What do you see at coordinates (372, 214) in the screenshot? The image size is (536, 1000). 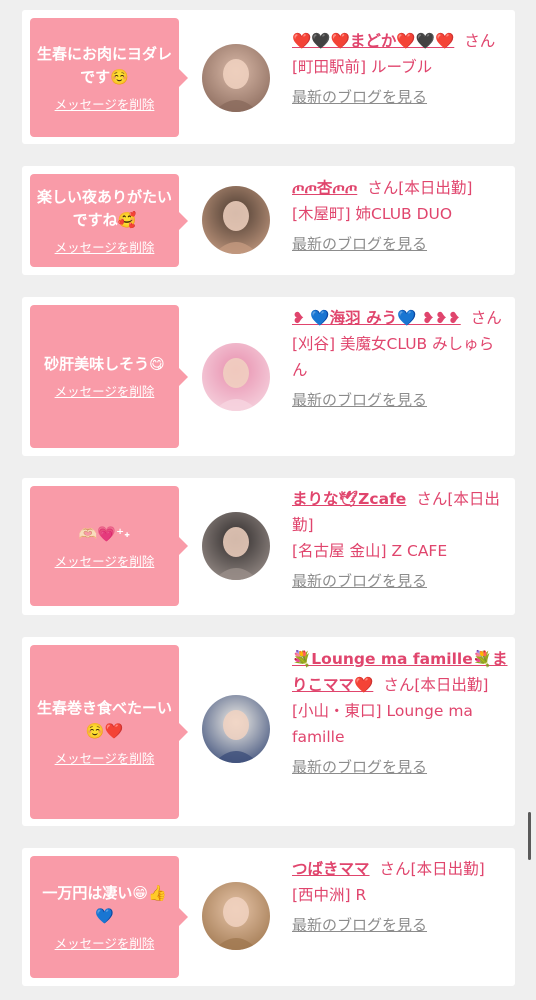 I see `shop-label: [木屋町] 姉CLUB DUO` at bounding box center [372, 214].